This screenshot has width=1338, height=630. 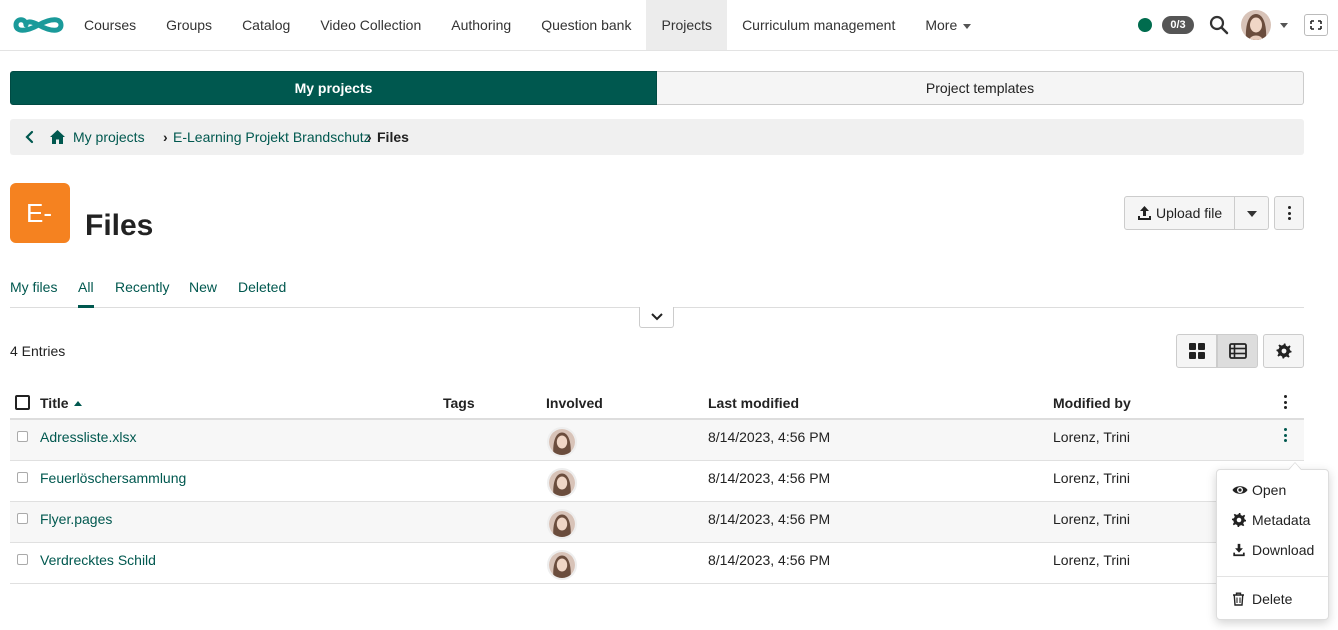 What do you see at coordinates (1289, 213) in the screenshot?
I see `more-actions-button` at bounding box center [1289, 213].